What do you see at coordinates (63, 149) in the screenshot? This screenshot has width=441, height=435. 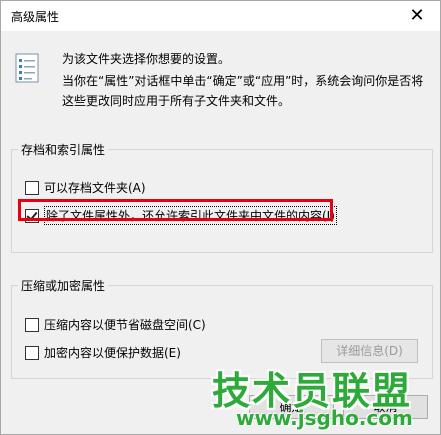 I see `archive-group-title: 存档和索引属性` at bounding box center [63, 149].